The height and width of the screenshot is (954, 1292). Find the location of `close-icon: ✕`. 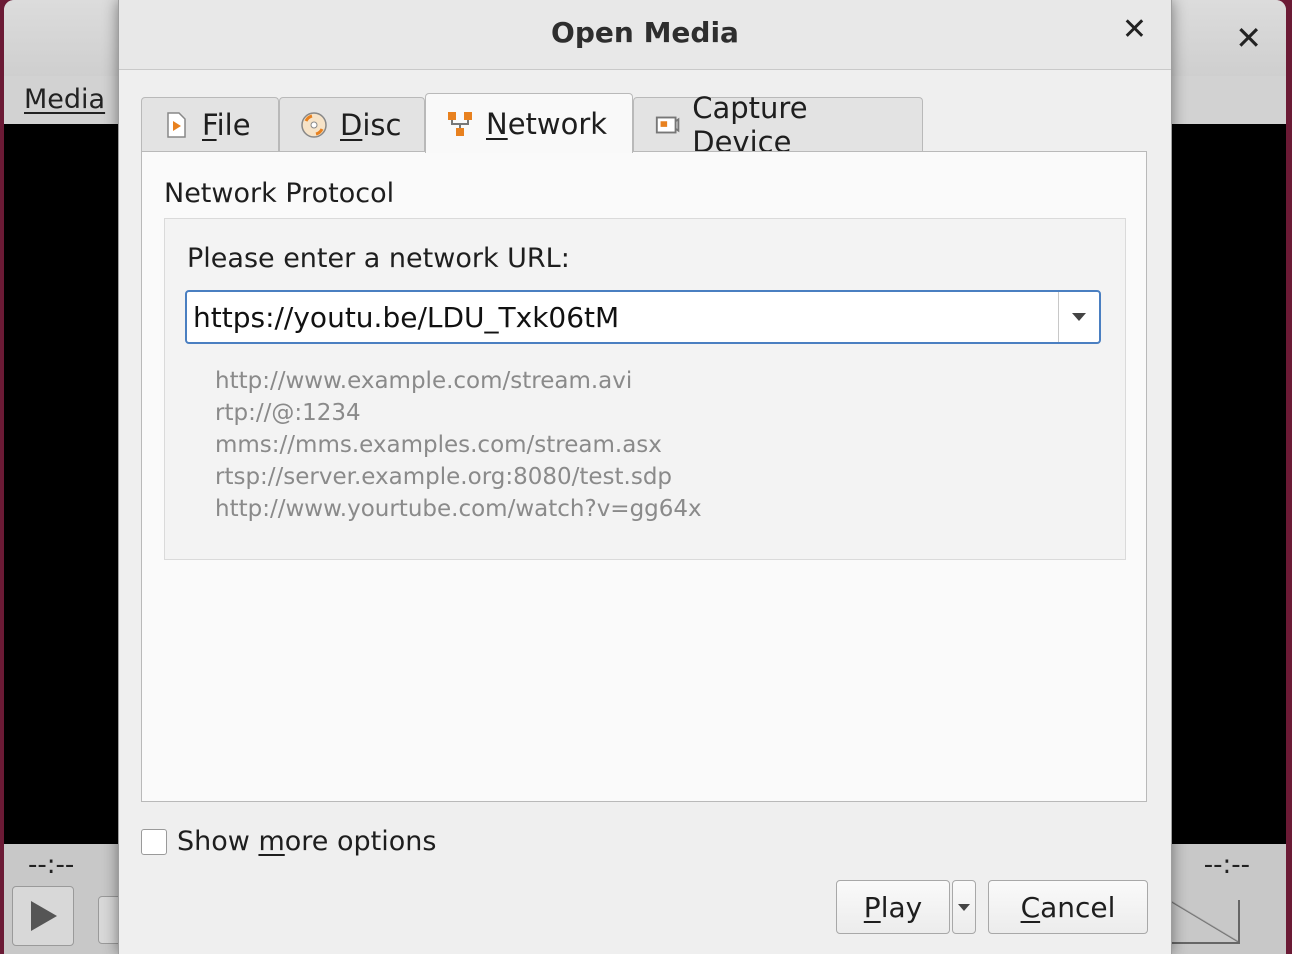

close-icon: ✕ is located at coordinates (1134, 29).